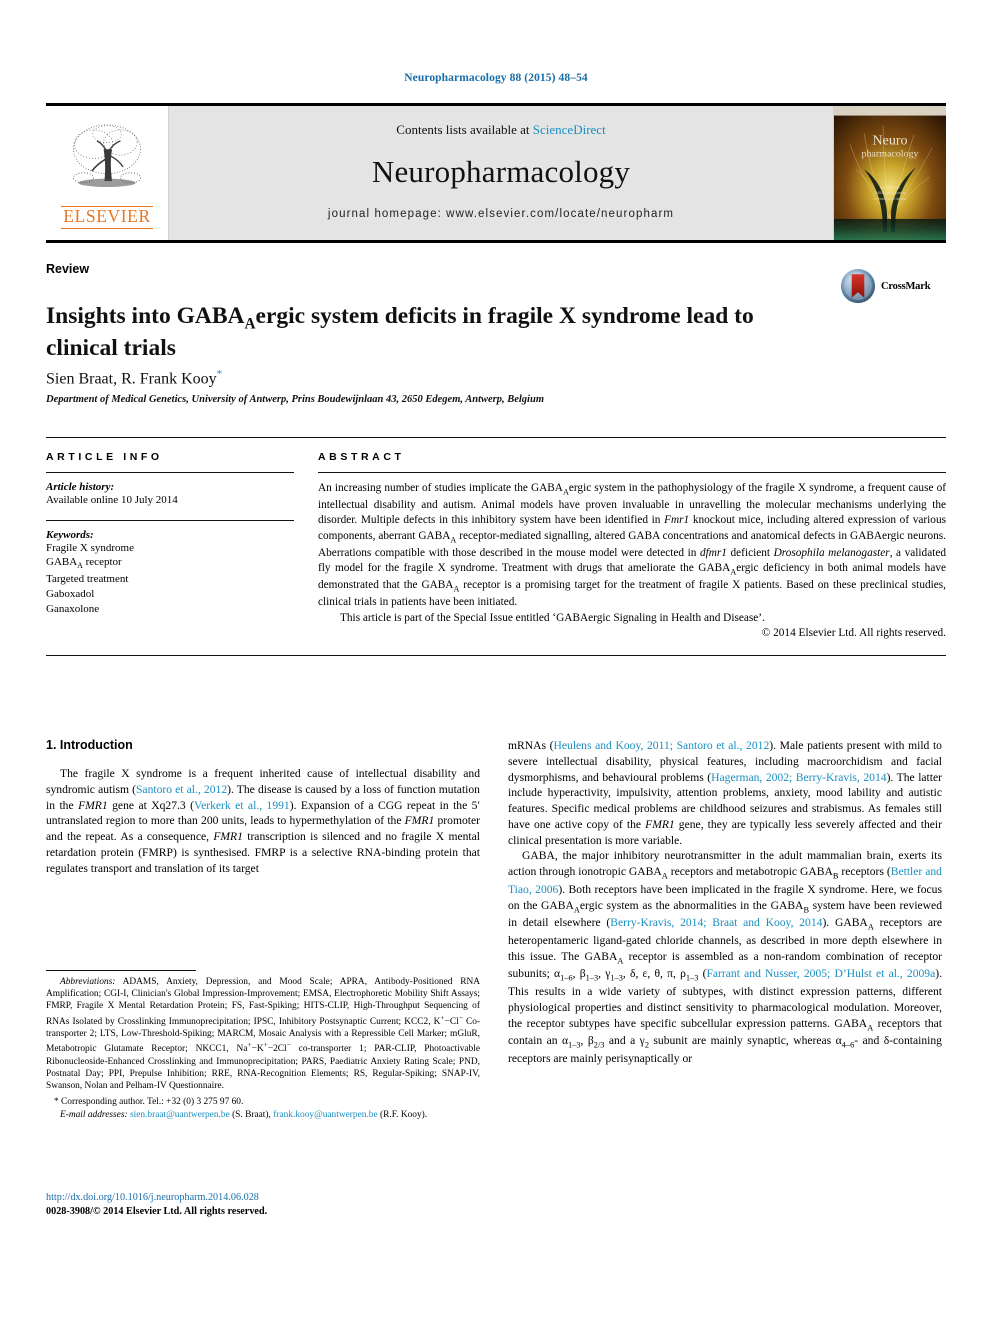  I want to click on elsevier-logo: ELSEVIER, so click(107, 173).